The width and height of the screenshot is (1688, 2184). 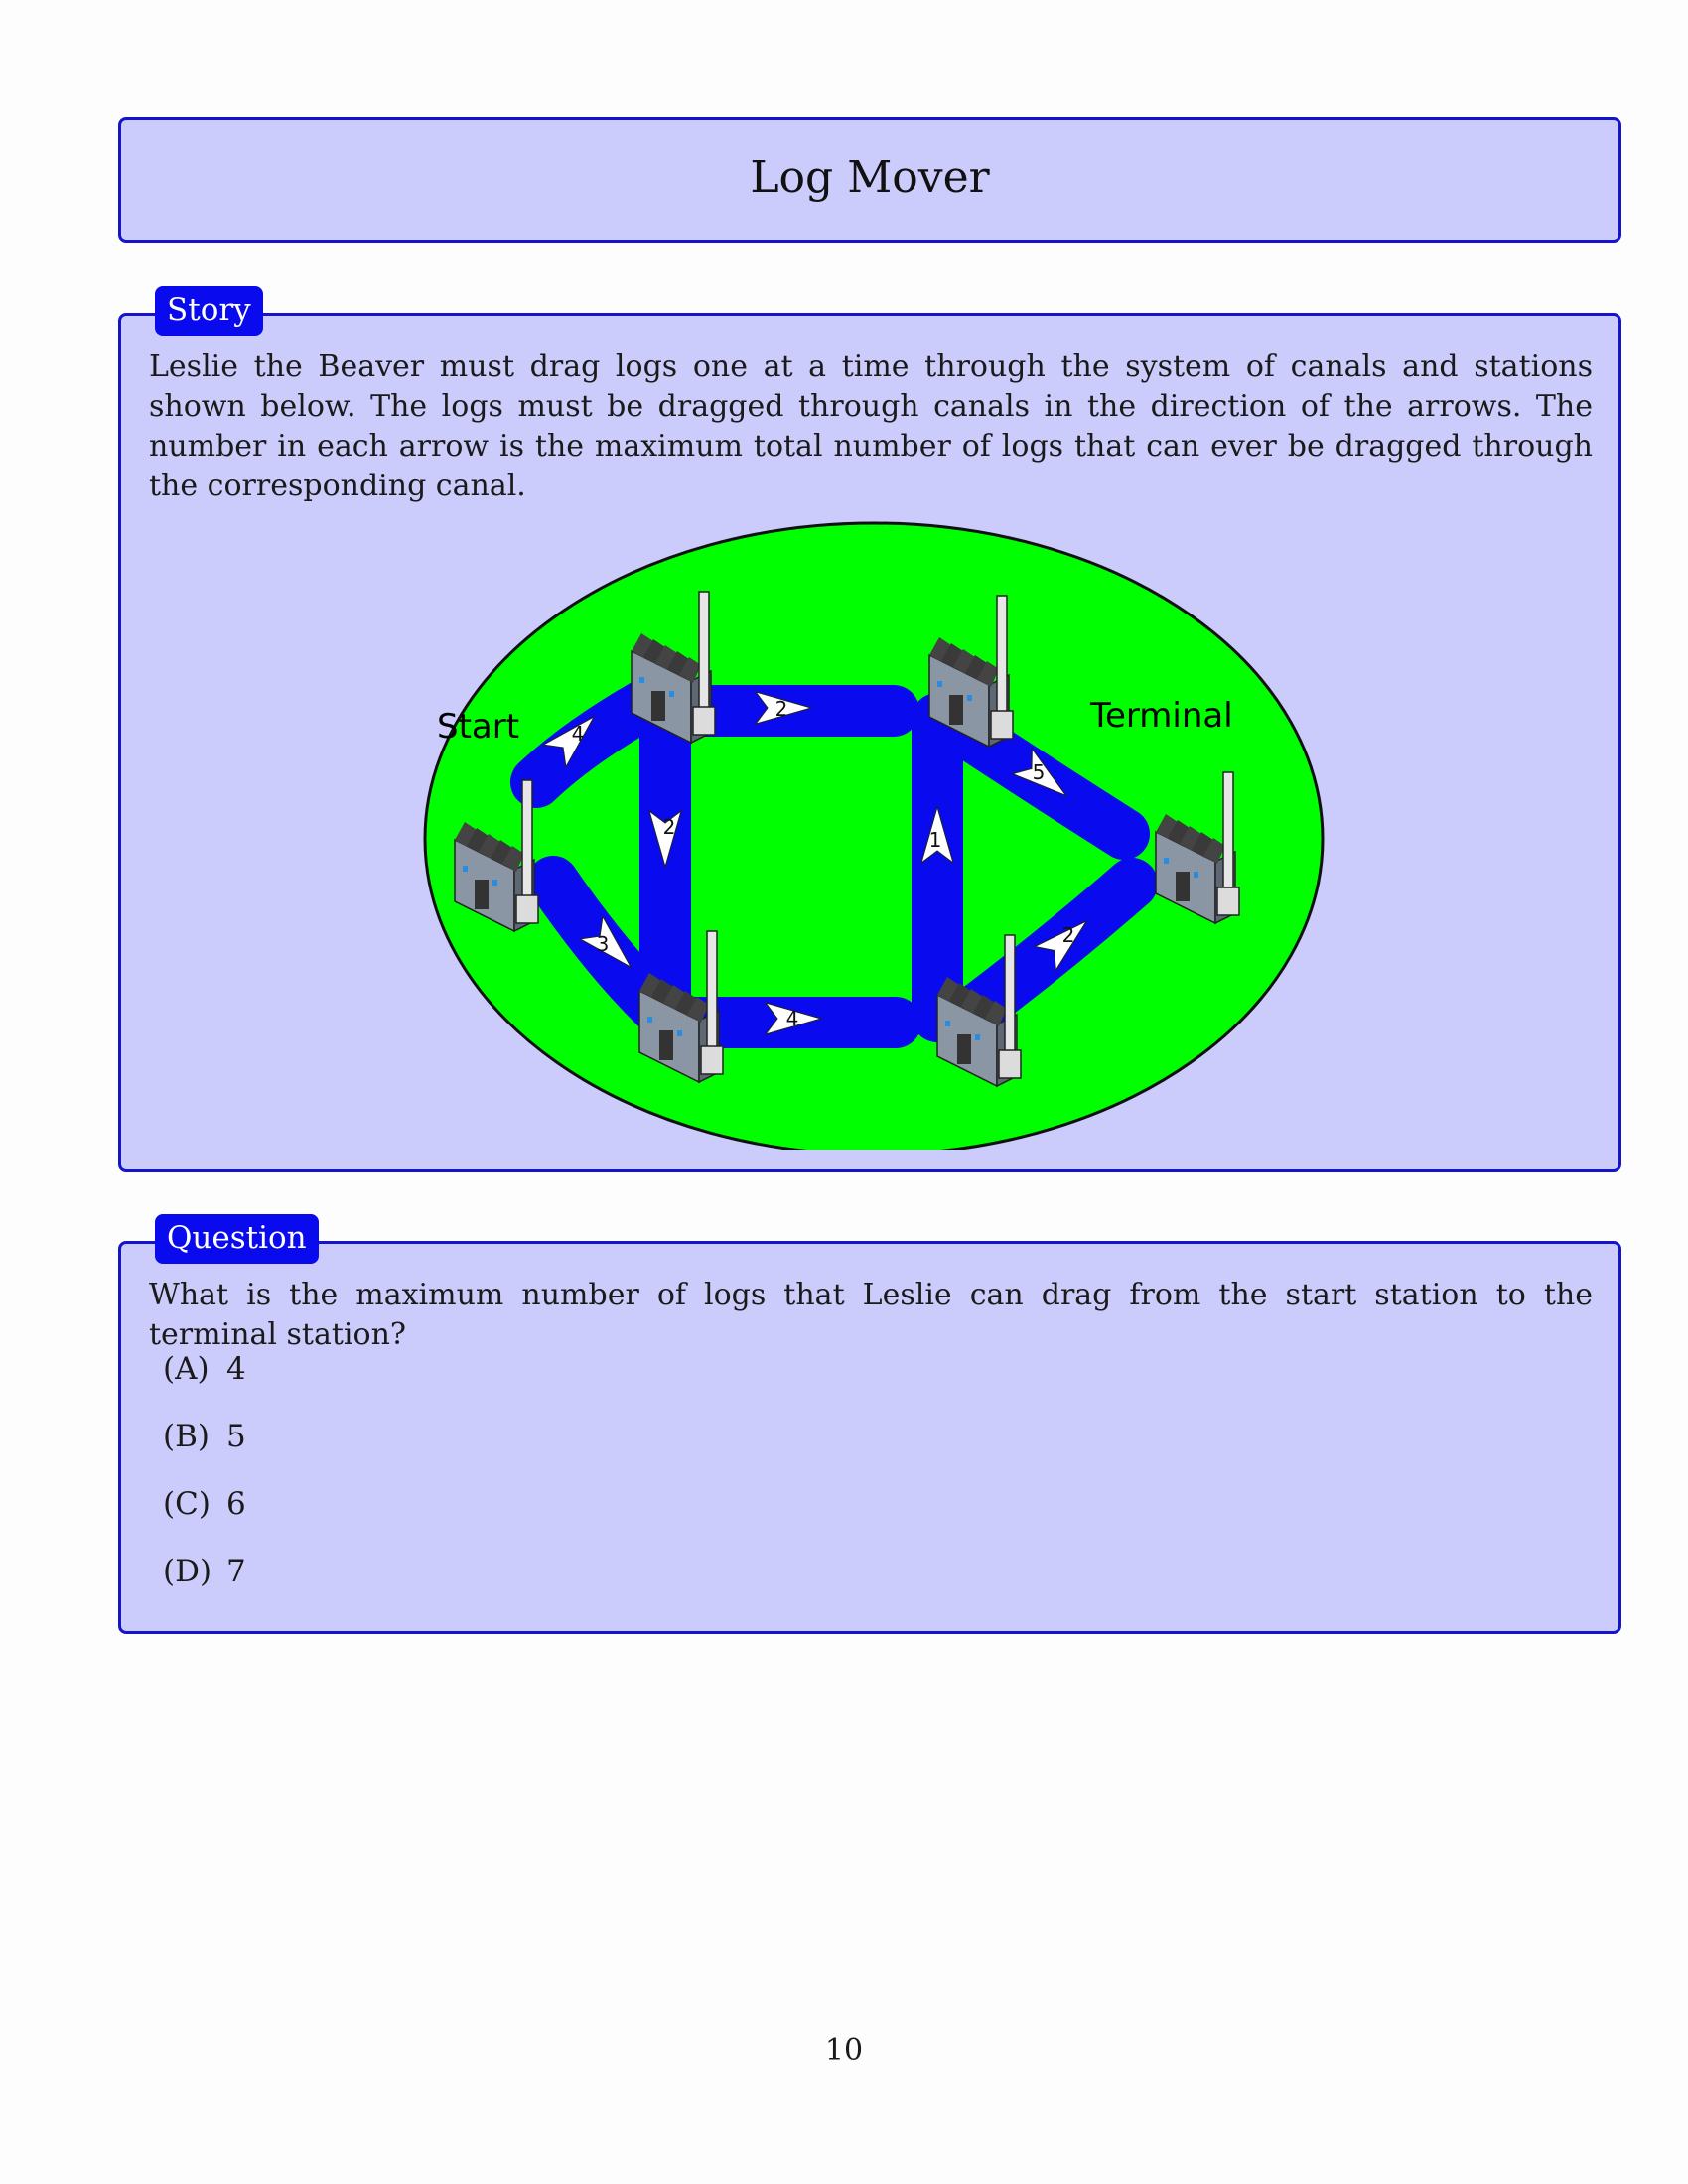 I want to click on capacity-left-vertical: 2, so click(x=669, y=827).